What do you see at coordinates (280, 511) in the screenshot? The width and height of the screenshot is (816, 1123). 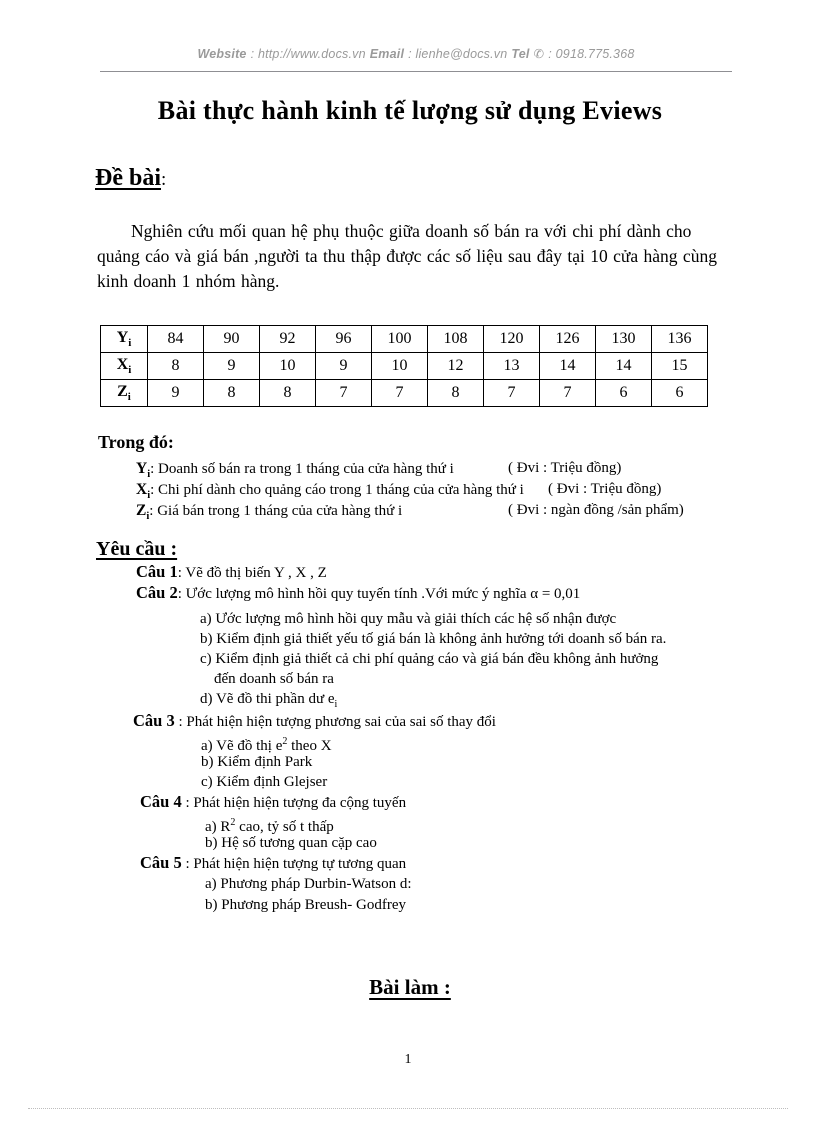 I see `definition-text-z: Giá bán trong 1 tháng của cửa hàng thứ i` at bounding box center [280, 511].